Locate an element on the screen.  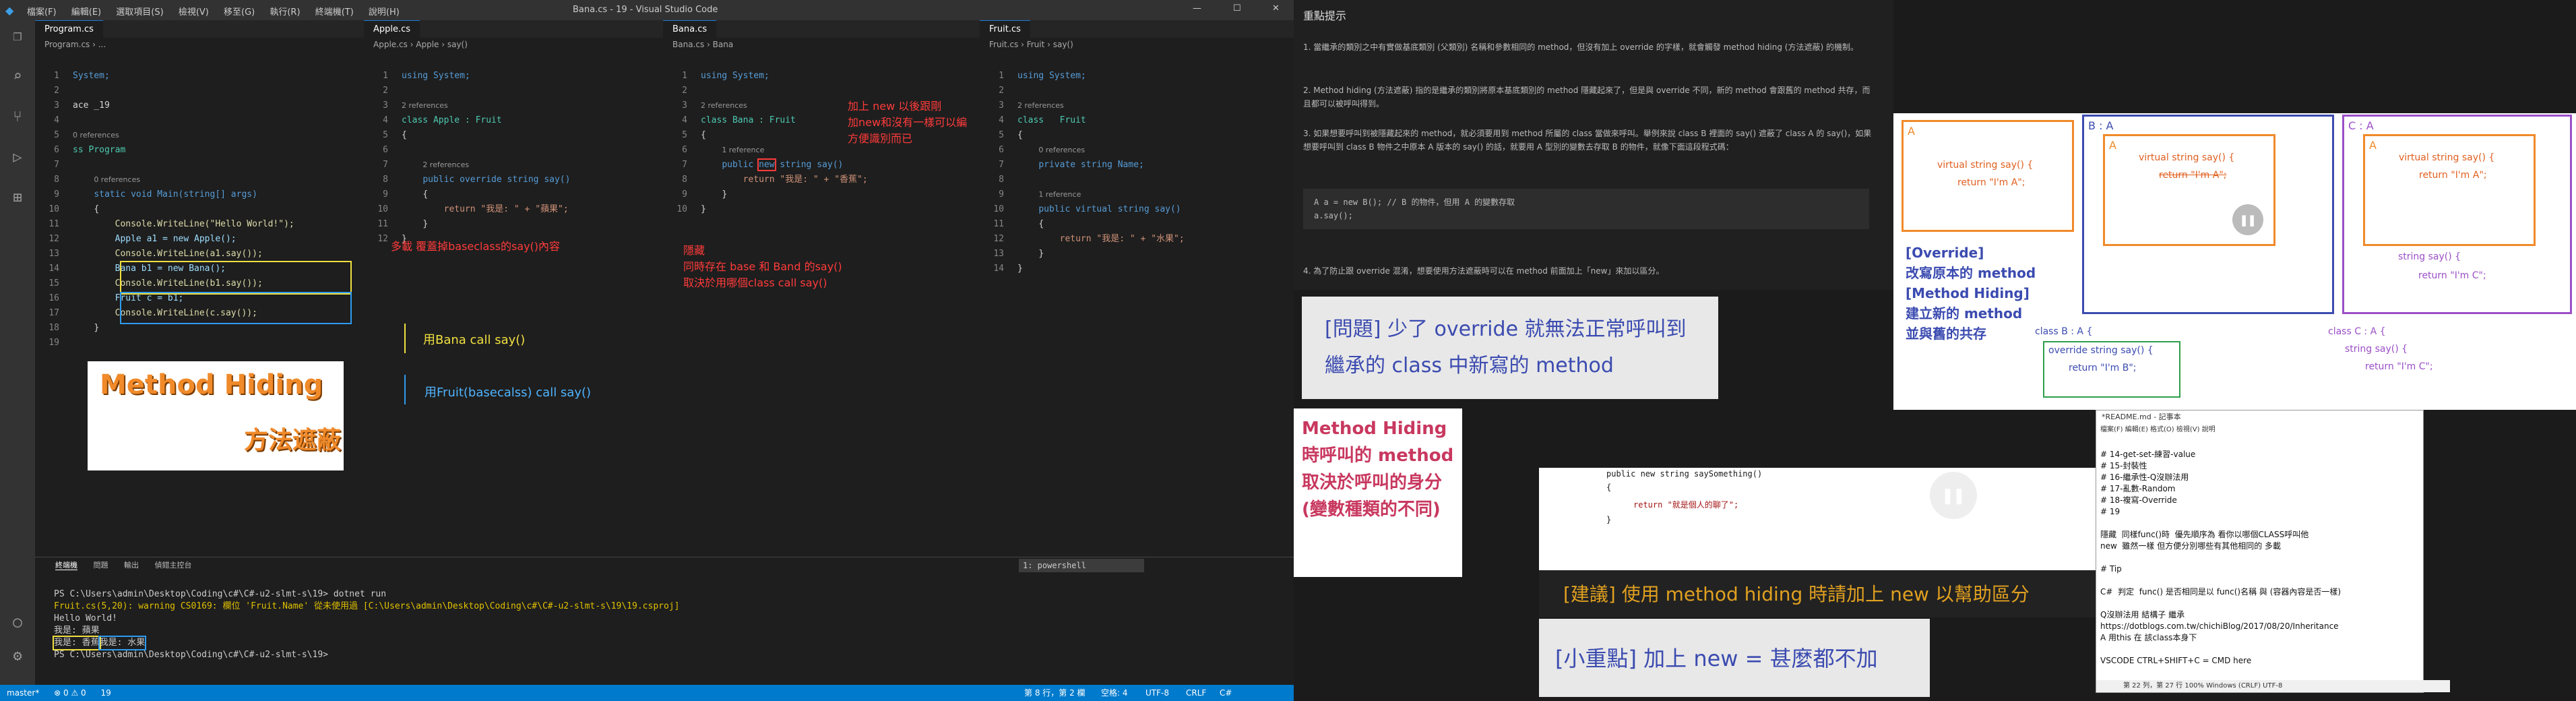
run-debug-icon: ▷ is located at coordinates (17, 157).